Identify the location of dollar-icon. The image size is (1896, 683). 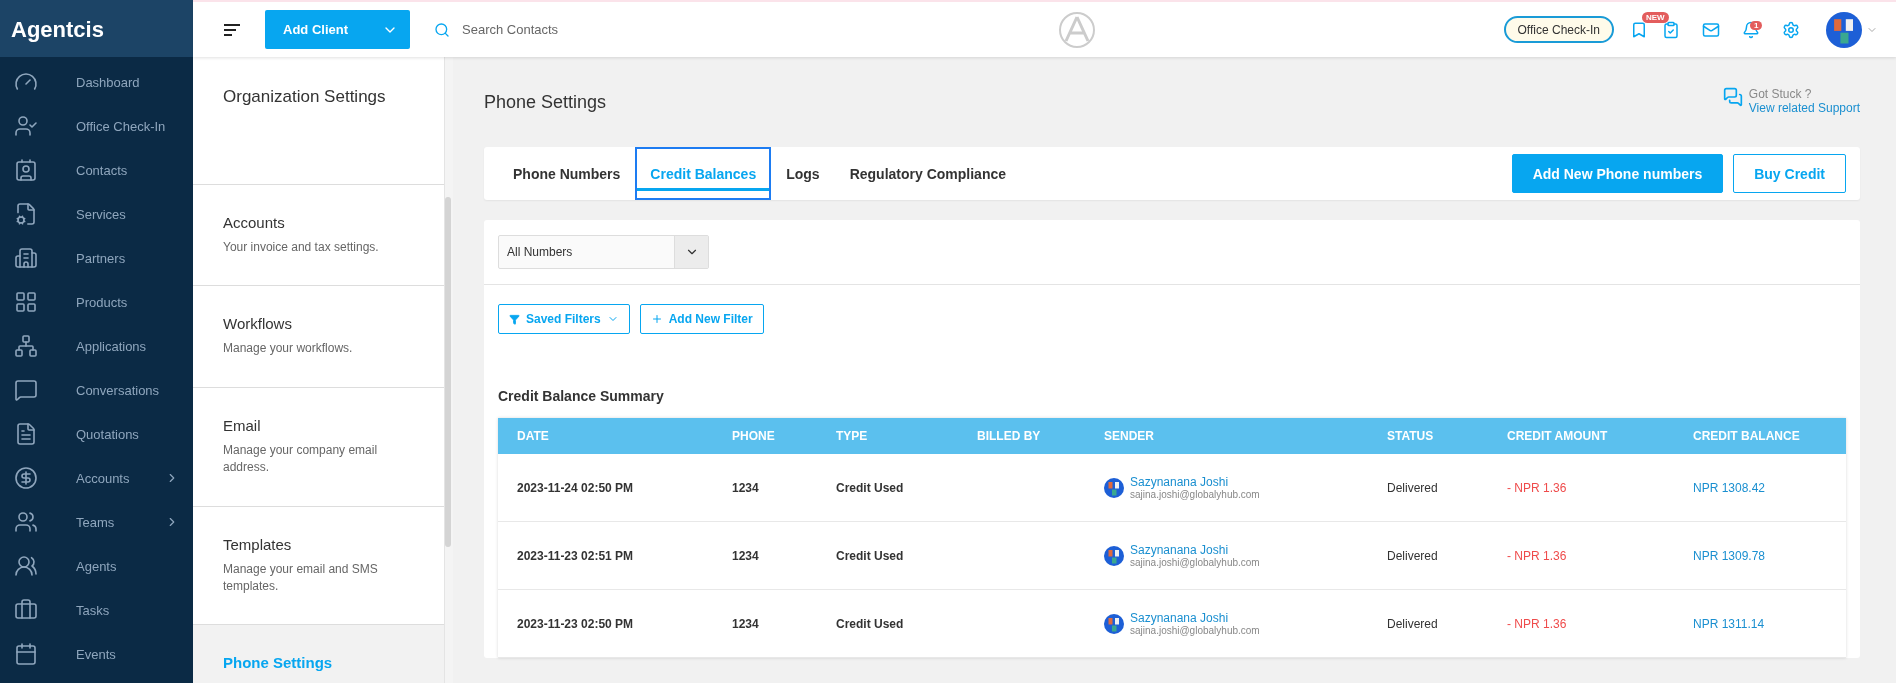
(26, 478).